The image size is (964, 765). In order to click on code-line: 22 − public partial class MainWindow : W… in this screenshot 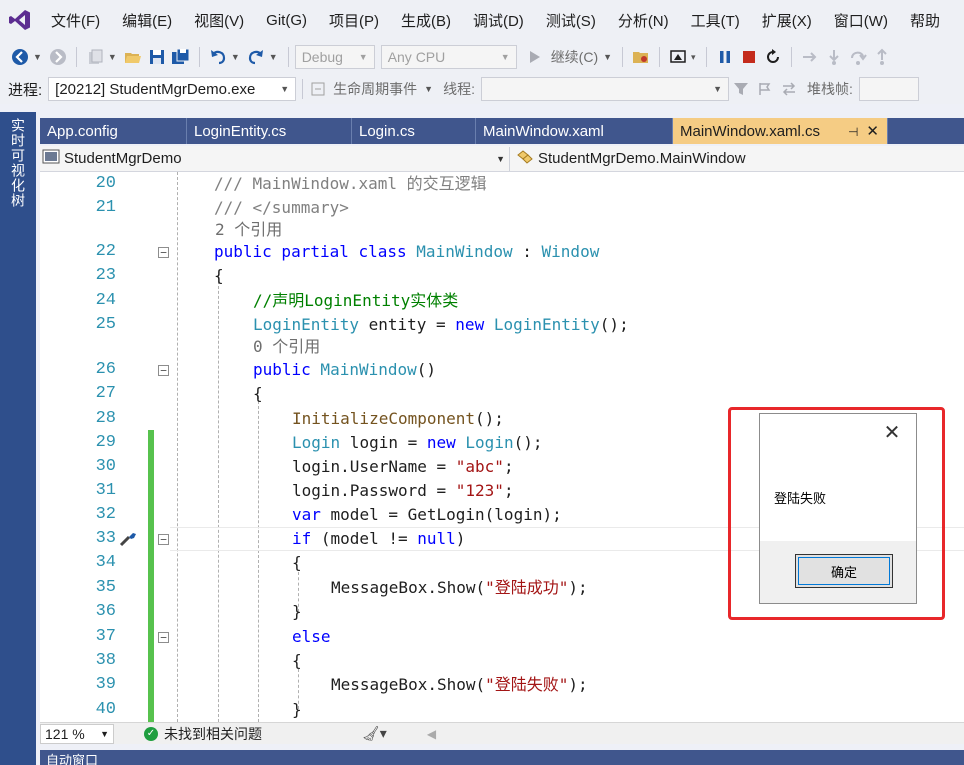, I will do `click(502, 252)`.